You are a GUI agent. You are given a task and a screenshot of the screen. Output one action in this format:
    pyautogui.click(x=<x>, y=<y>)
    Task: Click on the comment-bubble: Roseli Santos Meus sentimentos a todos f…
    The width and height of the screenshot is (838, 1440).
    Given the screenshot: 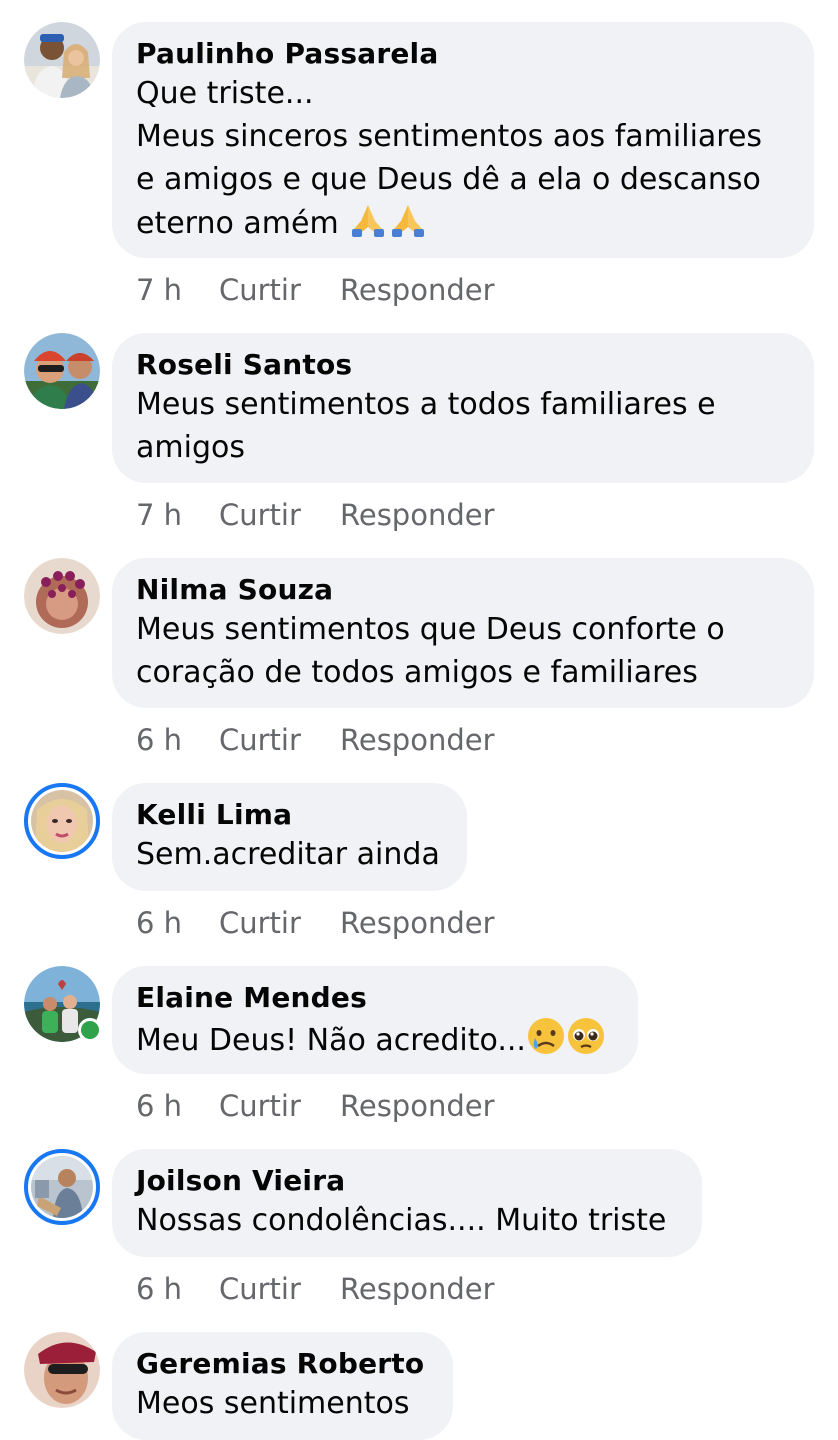 What is the action you would take?
    pyautogui.click(x=463, y=408)
    